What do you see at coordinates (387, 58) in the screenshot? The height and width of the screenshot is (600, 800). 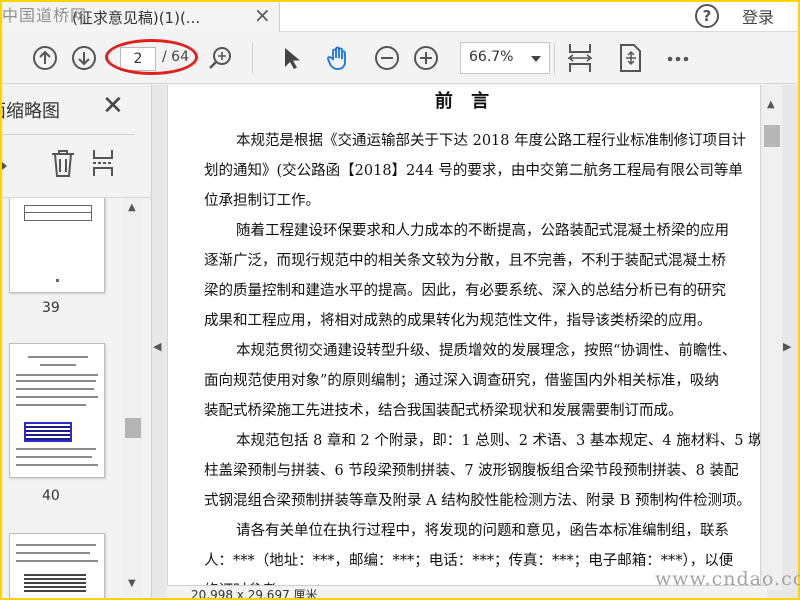 I see `zoom-out-icon` at bounding box center [387, 58].